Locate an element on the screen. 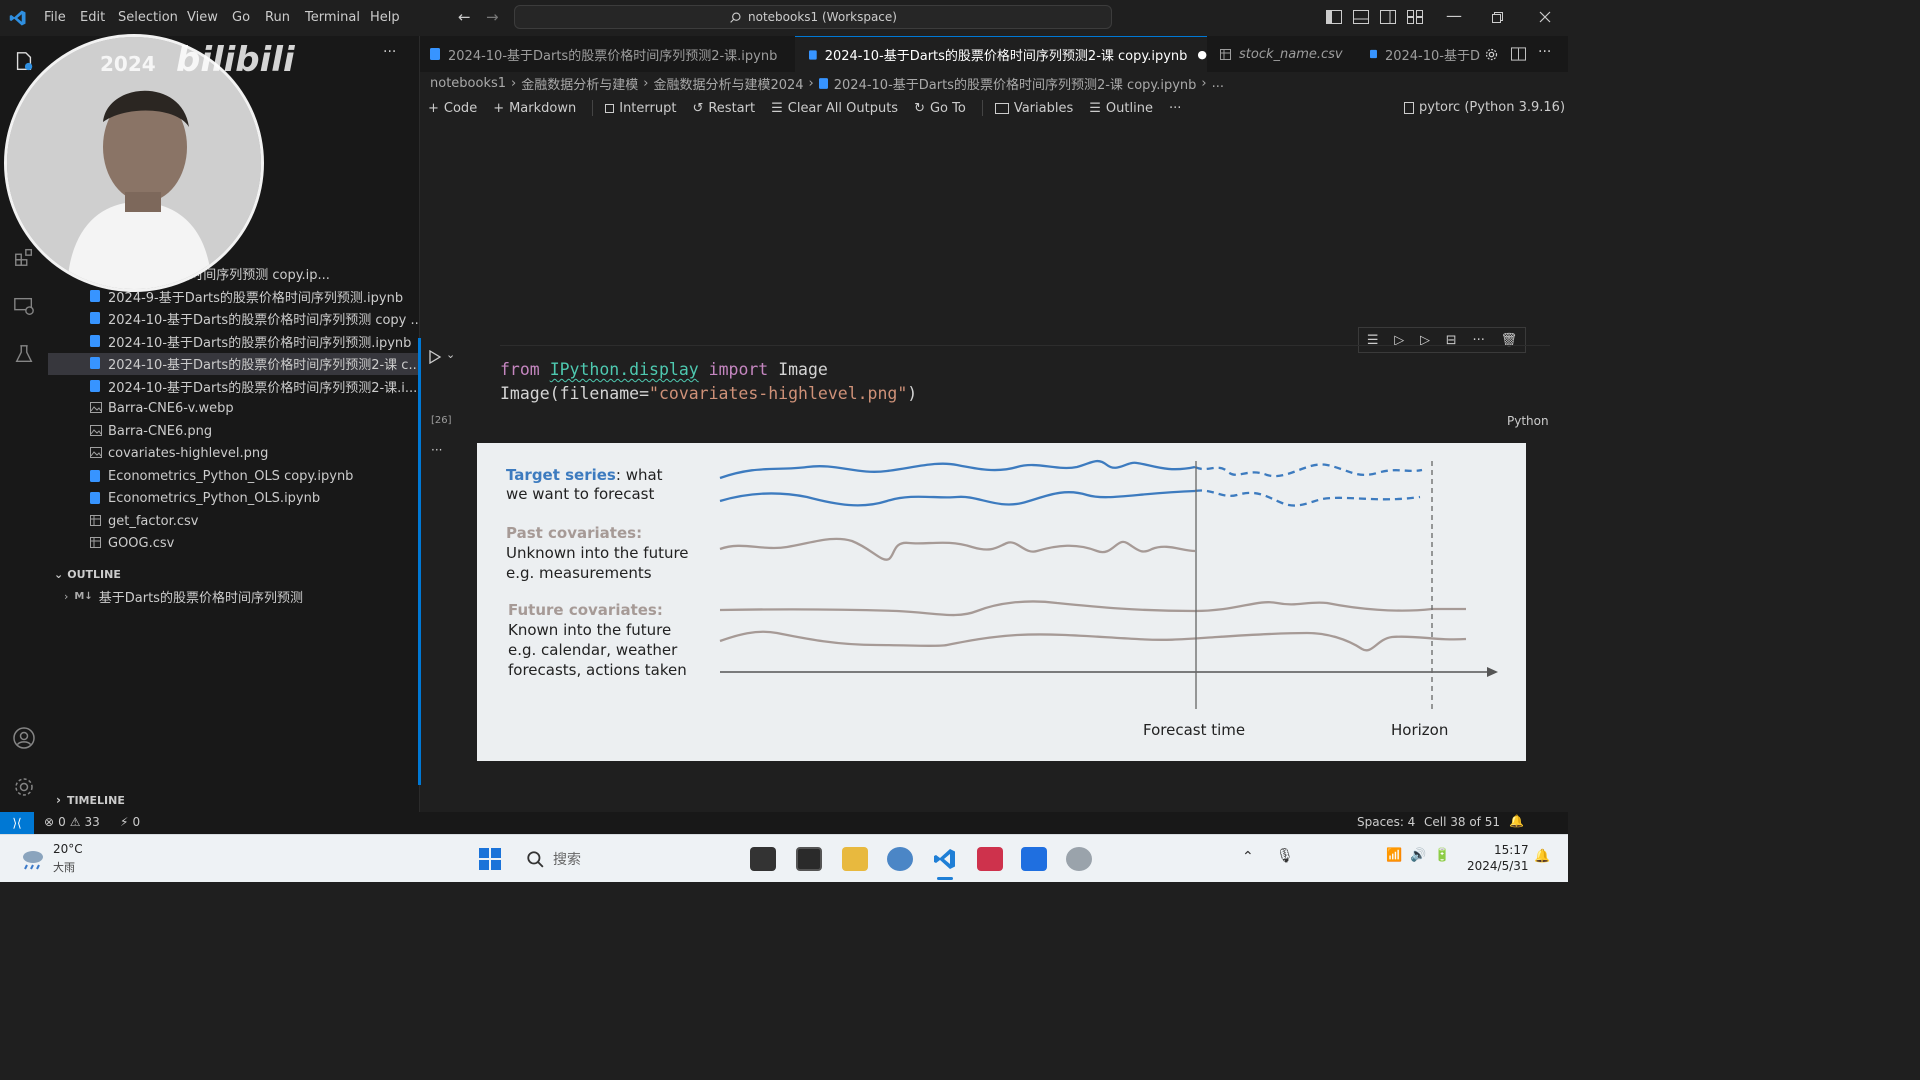 This screenshot has height=1080, width=1920. menu-help: Help is located at coordinates (385, 17).